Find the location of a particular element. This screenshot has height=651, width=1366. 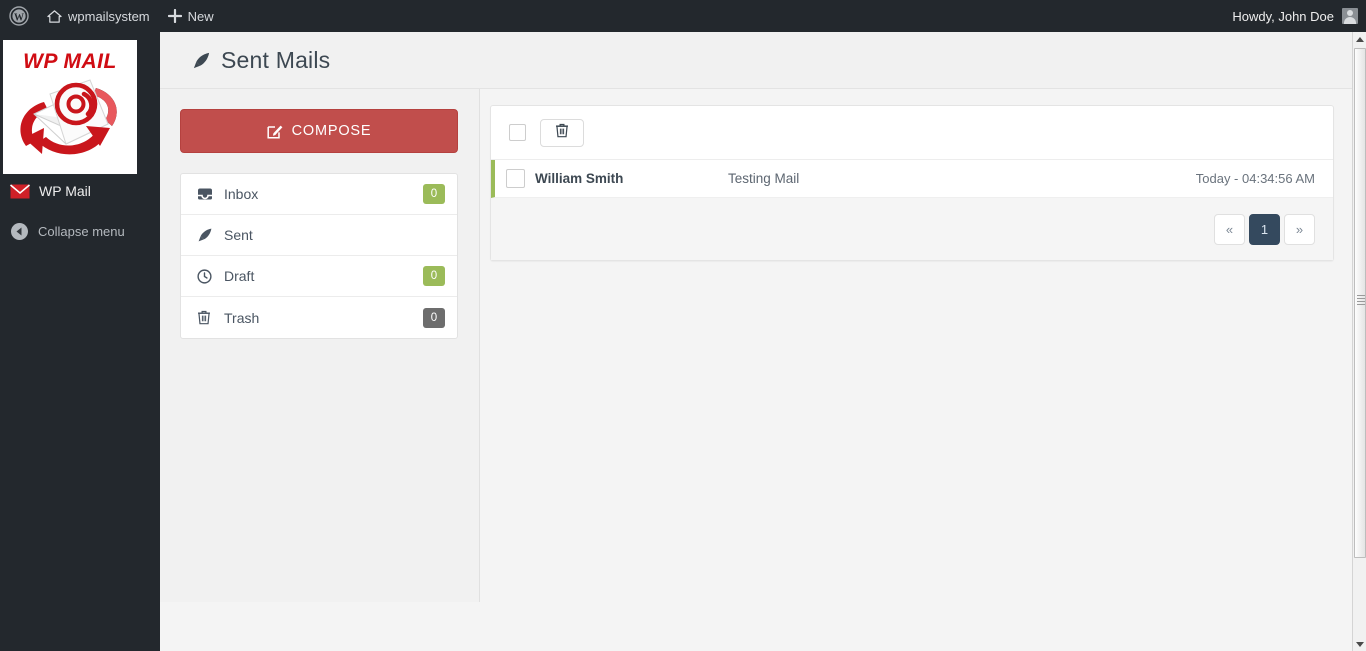

avatar is located at coordinates (1350, 16).